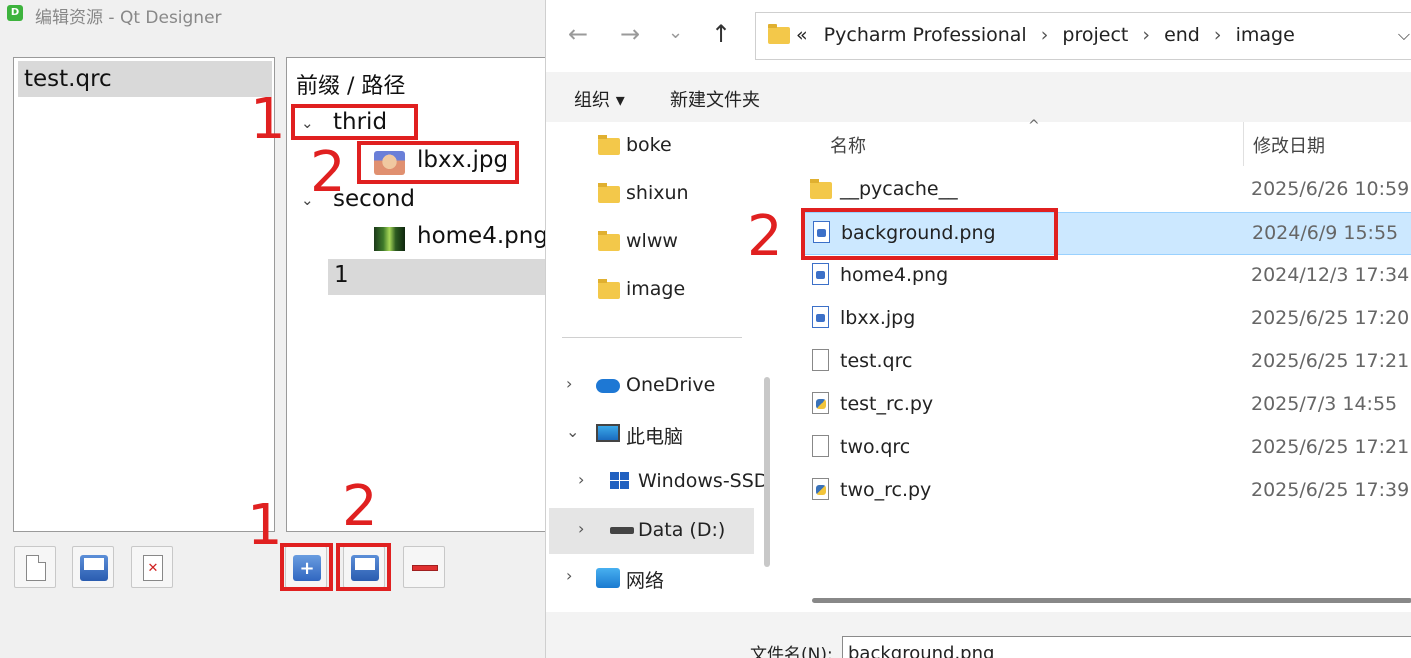 The width and height of the screenshot is (1411, 658). I want to click on chevron-down-icon: ⌵, so click(1404, 35).